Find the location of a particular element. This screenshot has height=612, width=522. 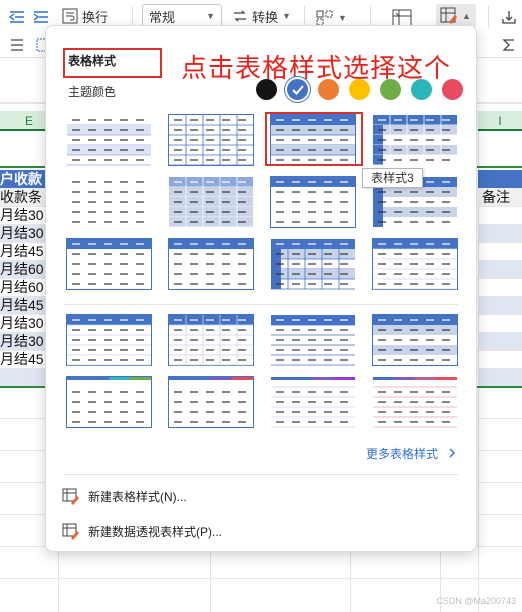

theme-swatches is located at coordinates (359, 89).